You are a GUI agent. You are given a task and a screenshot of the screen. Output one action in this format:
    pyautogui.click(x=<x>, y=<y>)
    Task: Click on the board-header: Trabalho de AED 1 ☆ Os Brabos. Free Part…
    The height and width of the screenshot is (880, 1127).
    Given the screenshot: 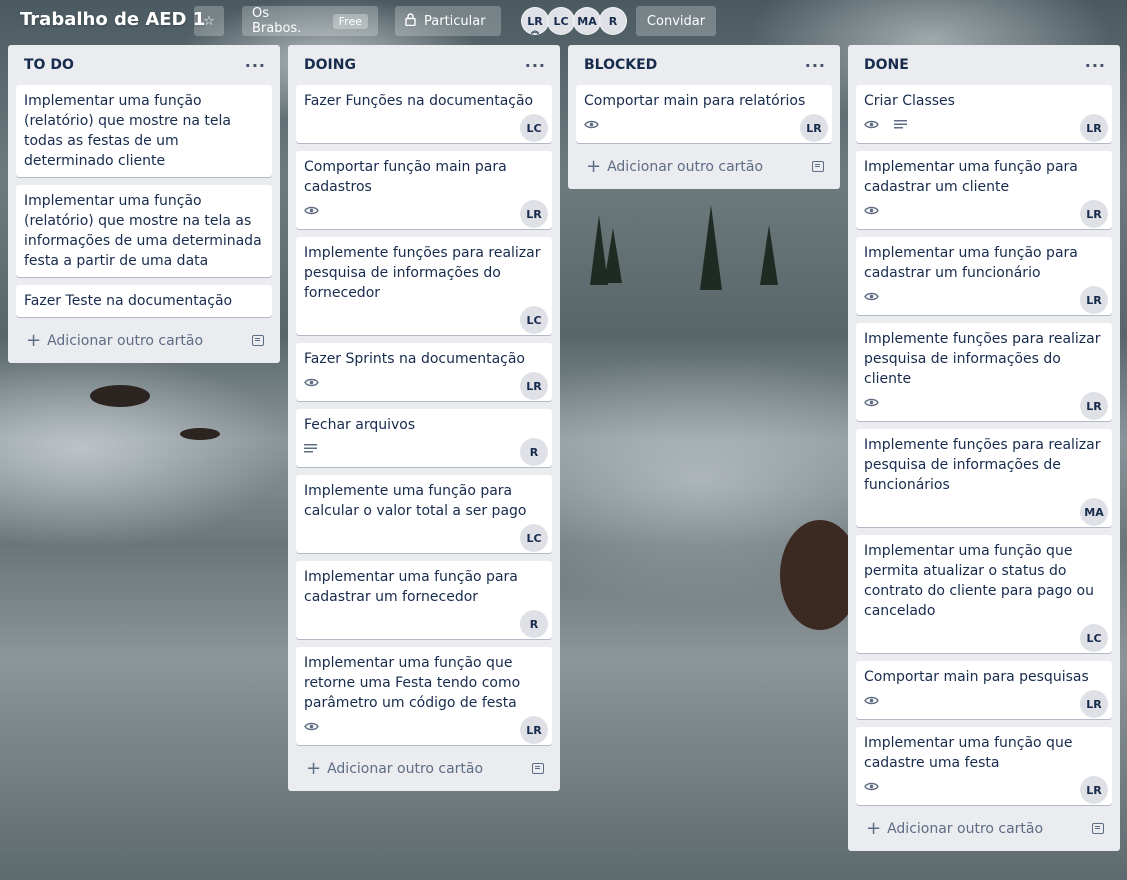 What is the action you would take?
    pyautogui.click(x=563, y=22)
    